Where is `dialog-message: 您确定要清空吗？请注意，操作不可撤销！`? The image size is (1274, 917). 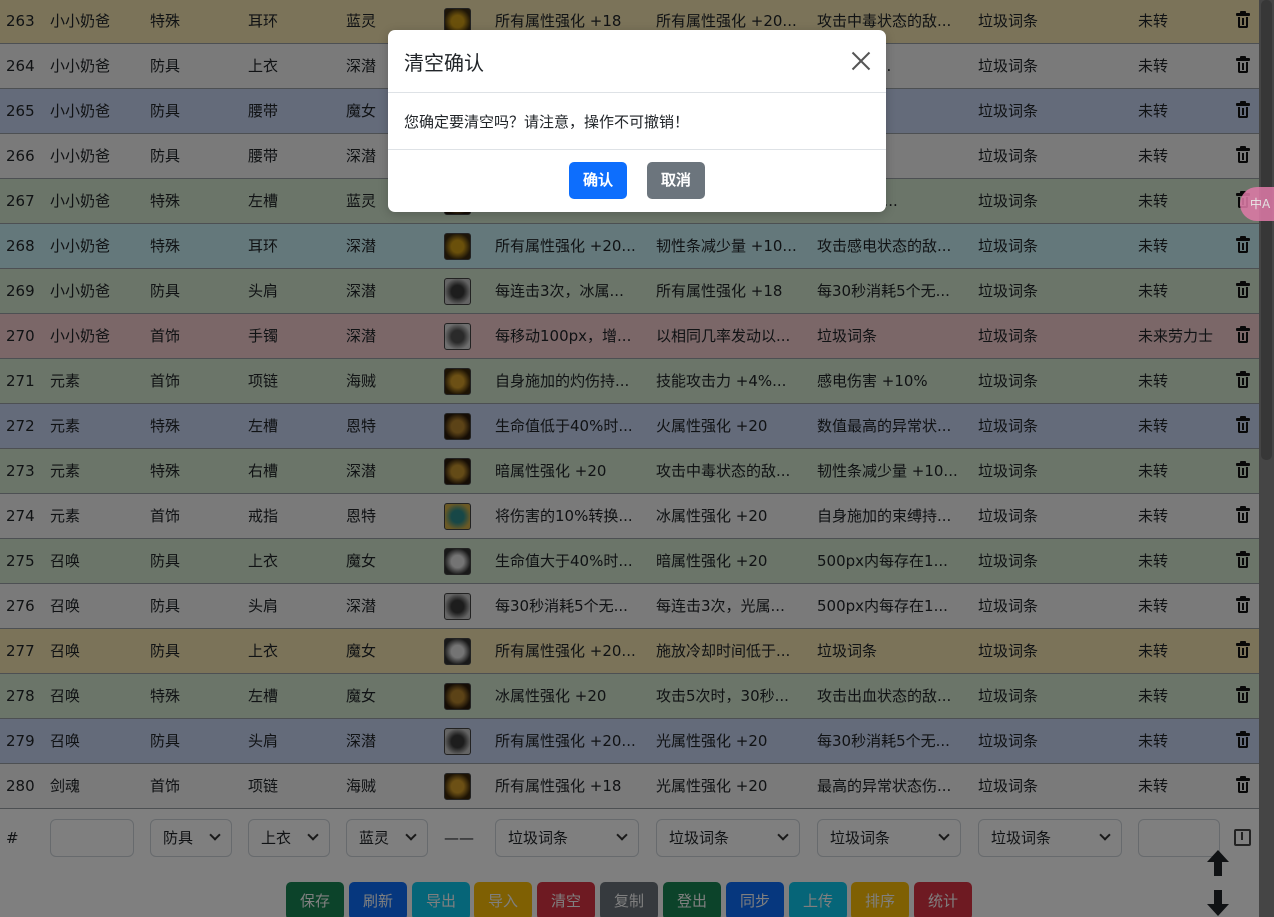
dialog-message: 您确定要清空吗？请注意，操作不可撤销！ is located at coordinates (547, 122).